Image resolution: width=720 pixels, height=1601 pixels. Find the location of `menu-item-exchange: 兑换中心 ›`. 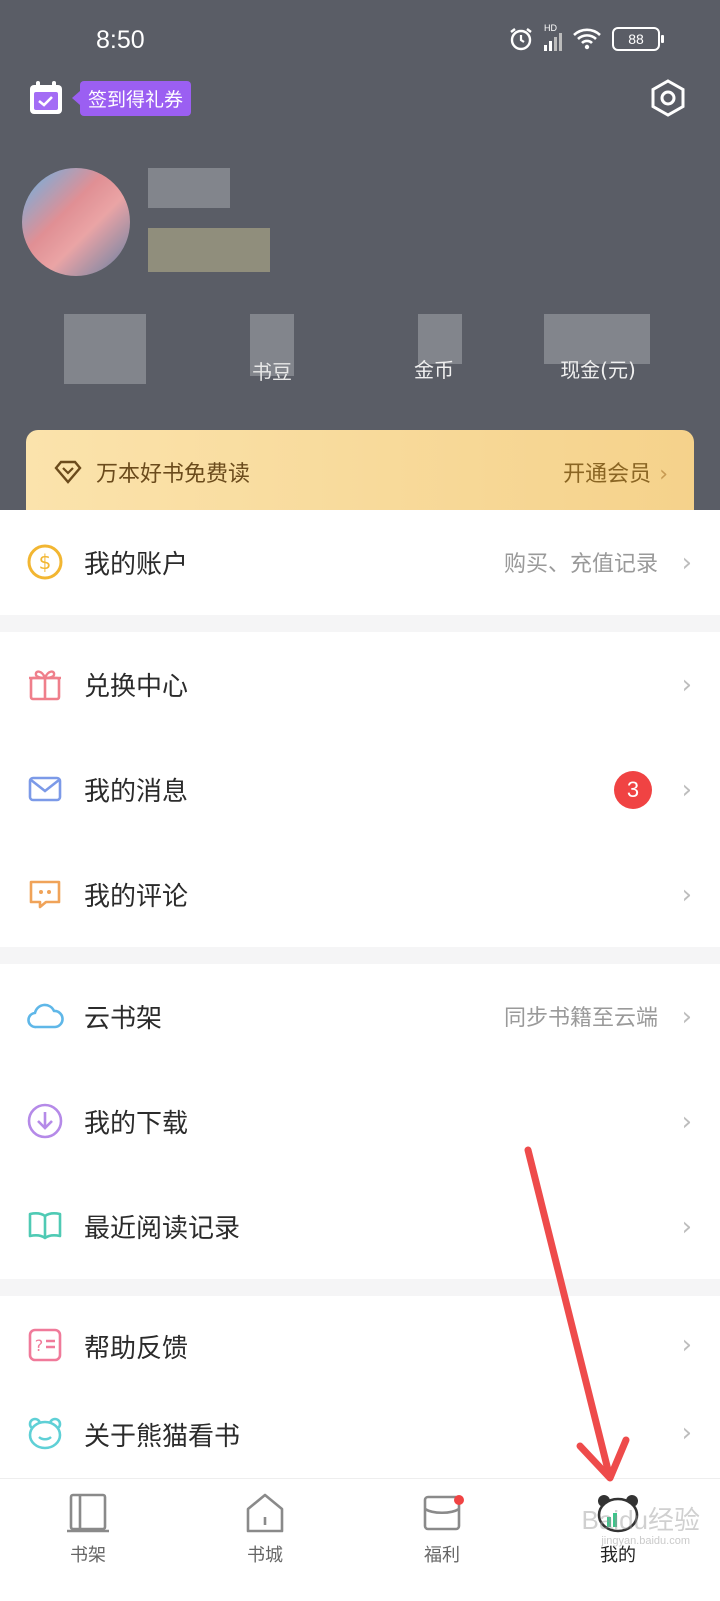

menu-item-exchange: 兑换中心 › is located at coordinates (360, 684).